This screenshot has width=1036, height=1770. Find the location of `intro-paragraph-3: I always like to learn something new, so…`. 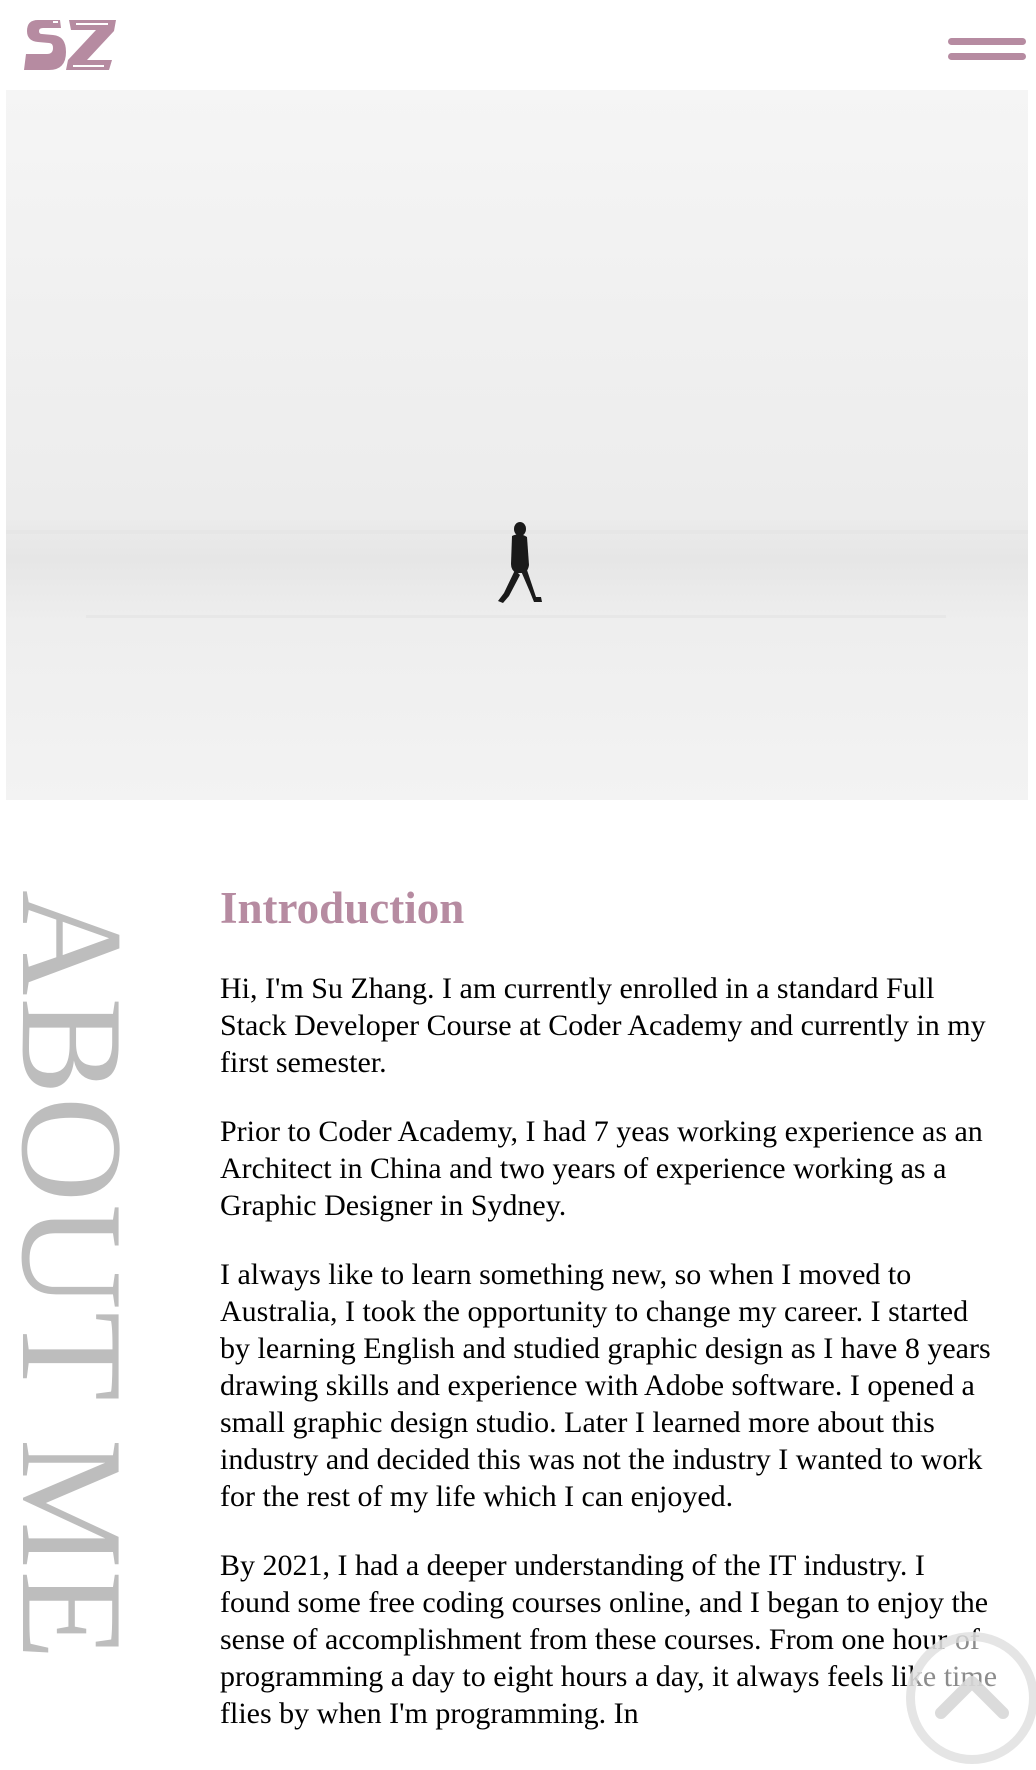

intro-paragraph-3: I always like to learn something new, so… is located at coordinates (605, 1385).